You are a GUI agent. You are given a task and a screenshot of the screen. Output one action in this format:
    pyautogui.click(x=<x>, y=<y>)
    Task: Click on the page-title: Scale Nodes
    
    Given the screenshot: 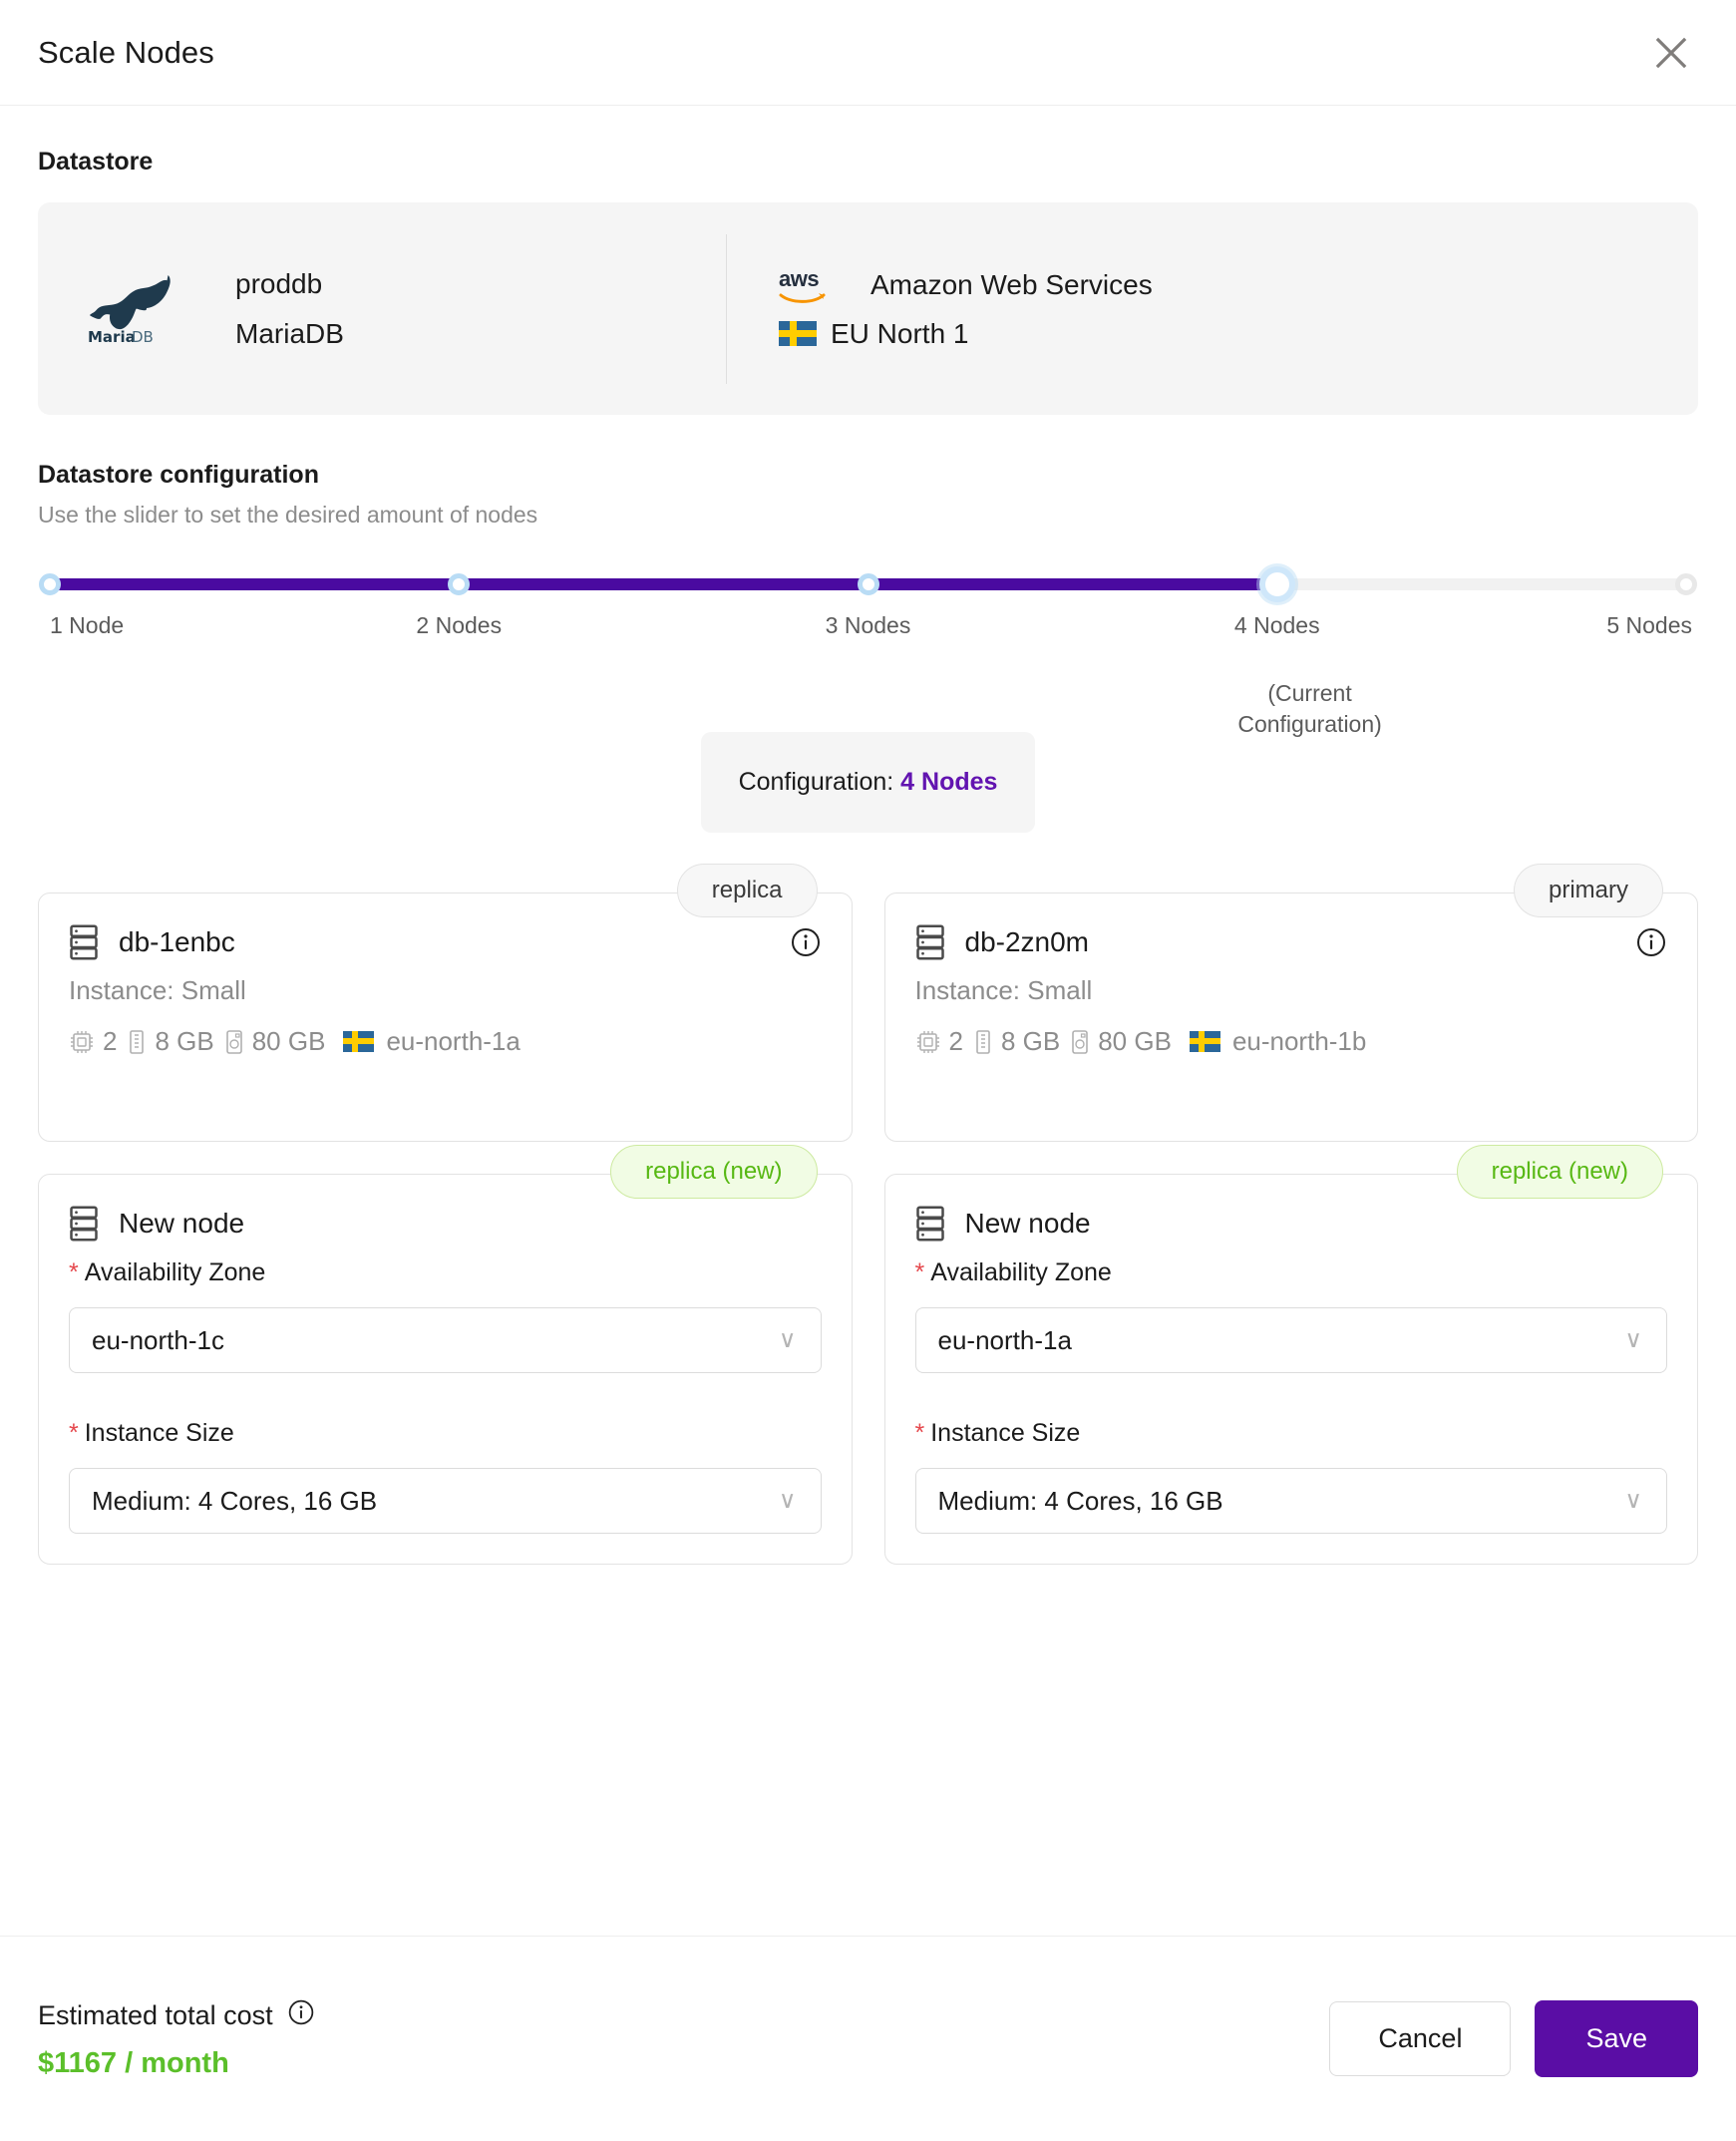 What is the action you would take?
    pyautogui.click(x=126, y=52)
    